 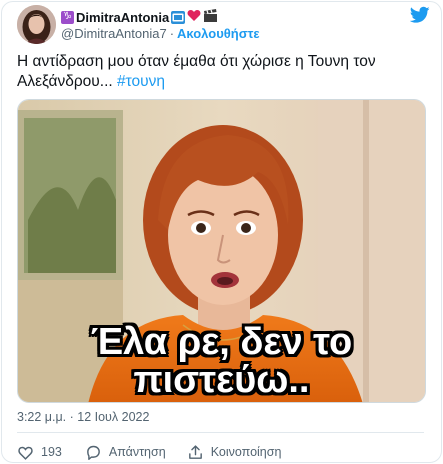 I want to click on user-name-row: ♑ DimitraAntonia, so click(x=139, y=17).